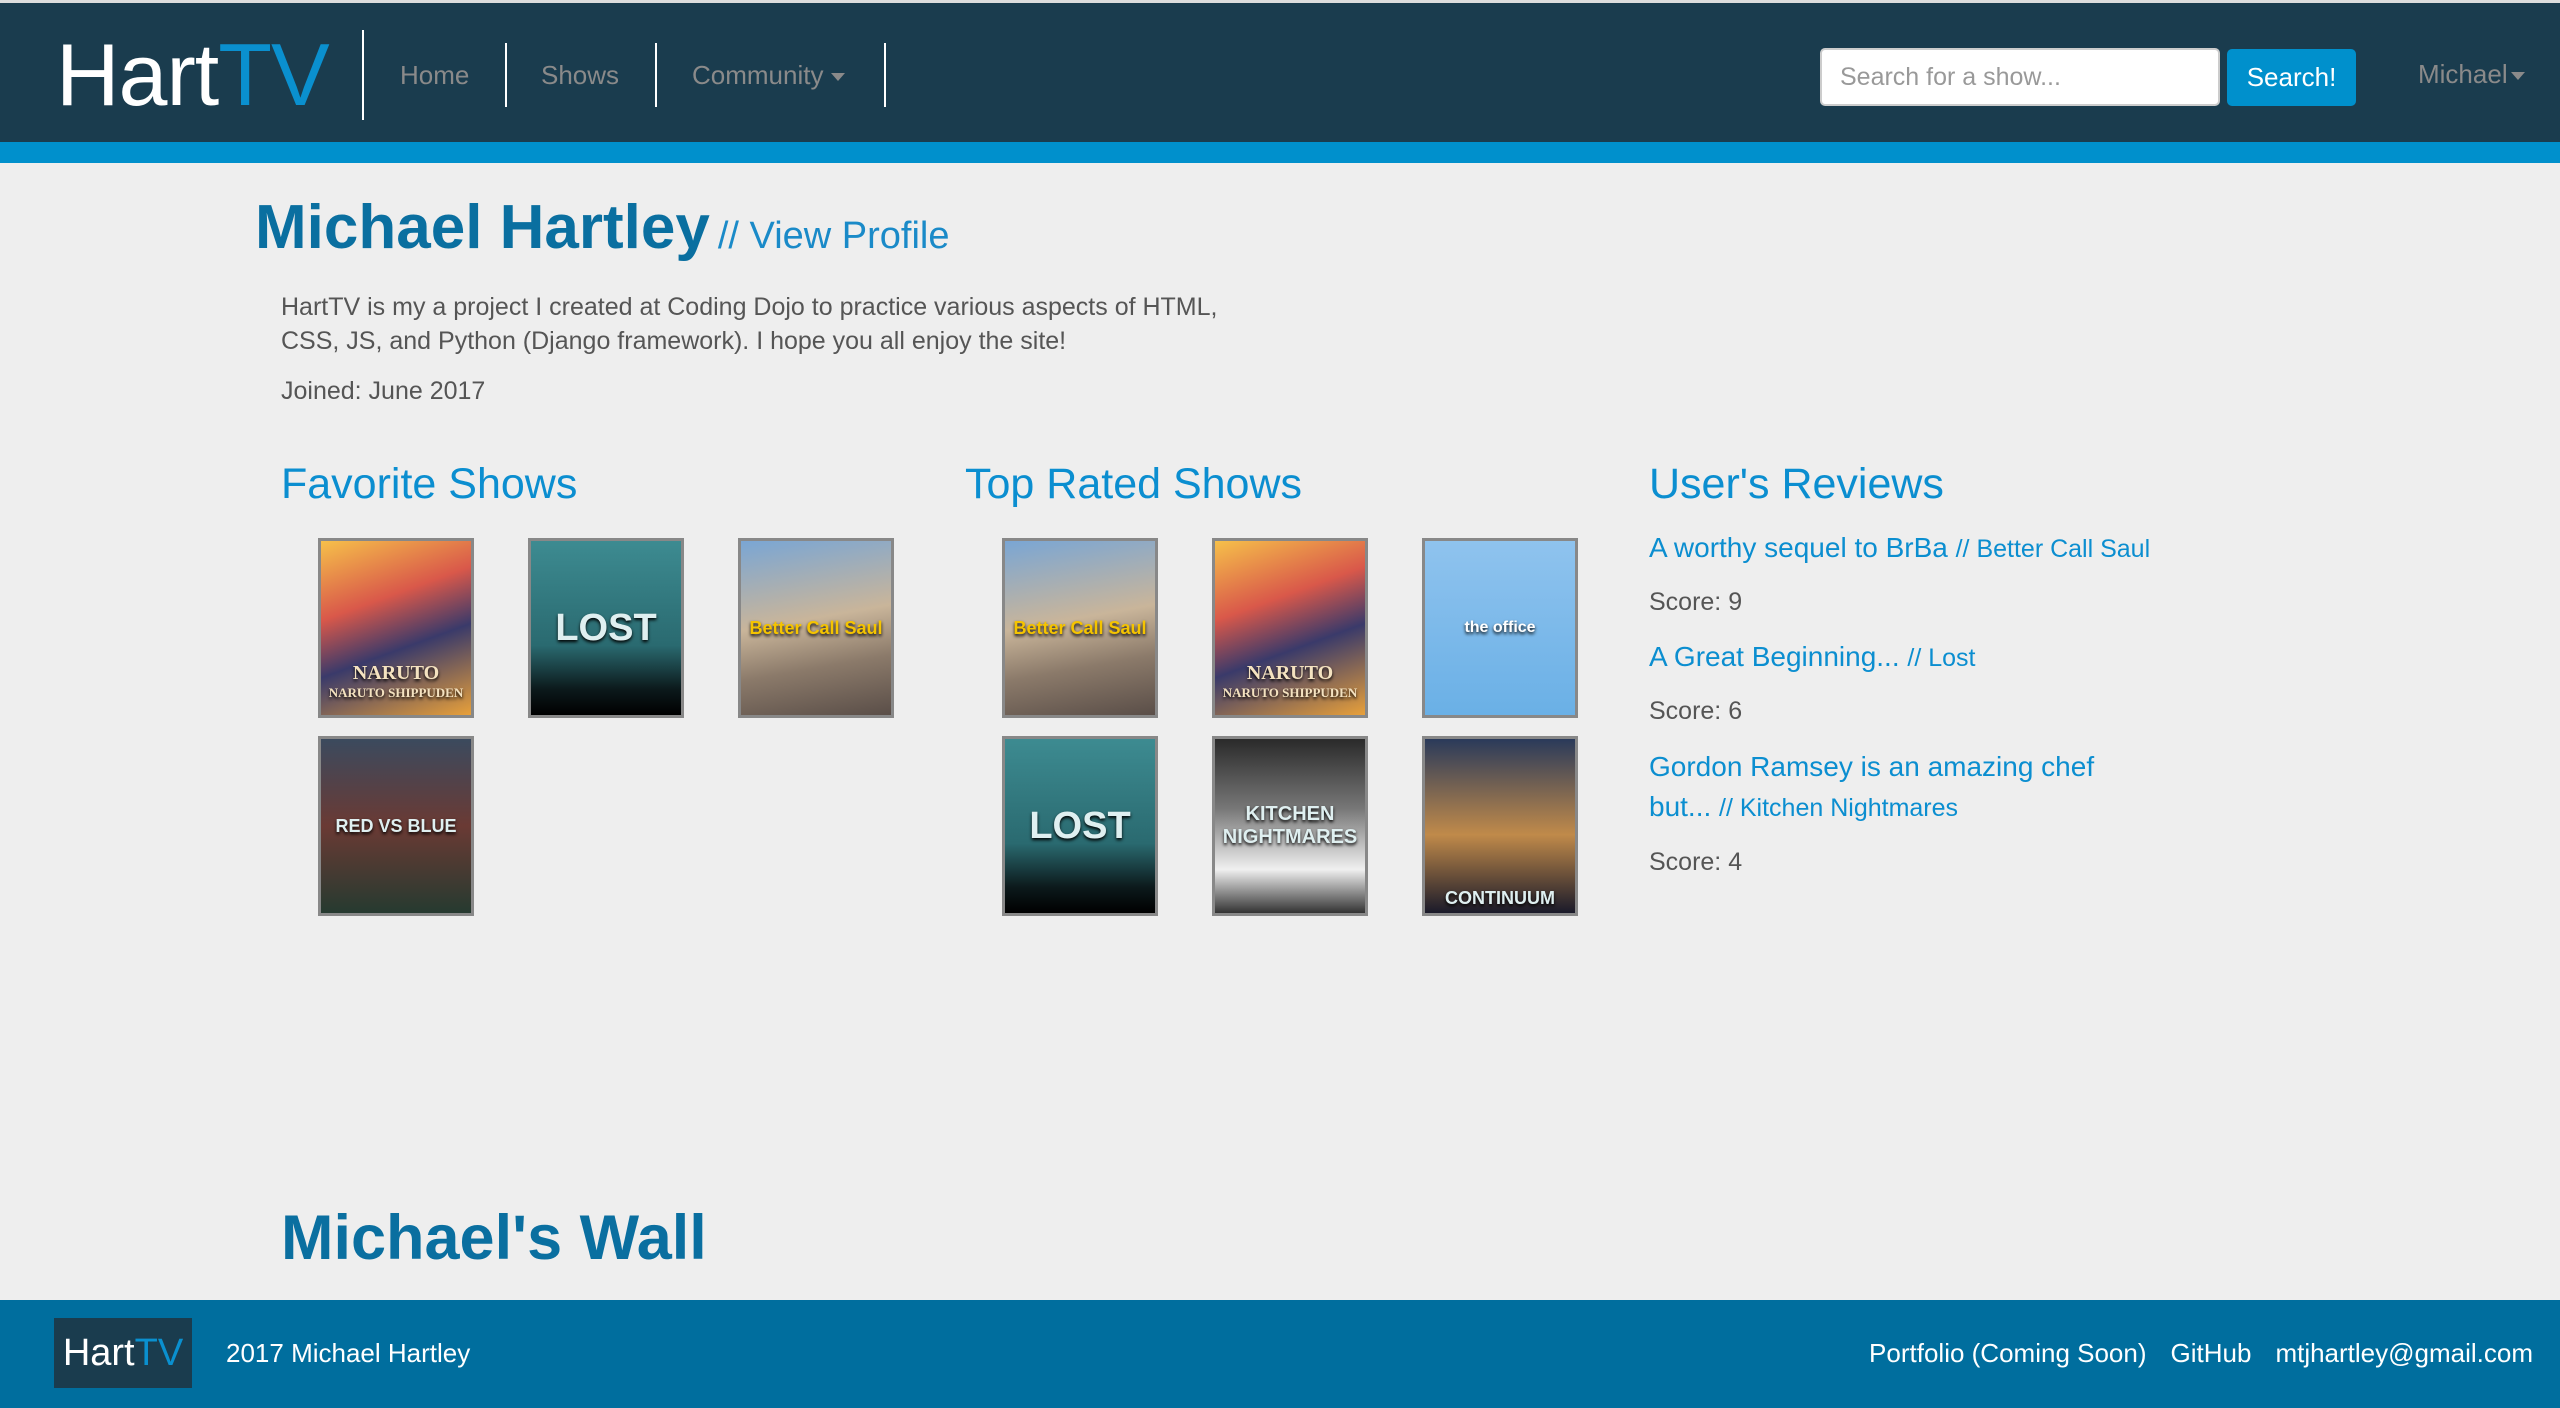 The height and width of the screenshot is (1408, 2560). Describe the element at coordinates (1696, 602) in the screenshot. I see `review-score: Score: 9` at that location.